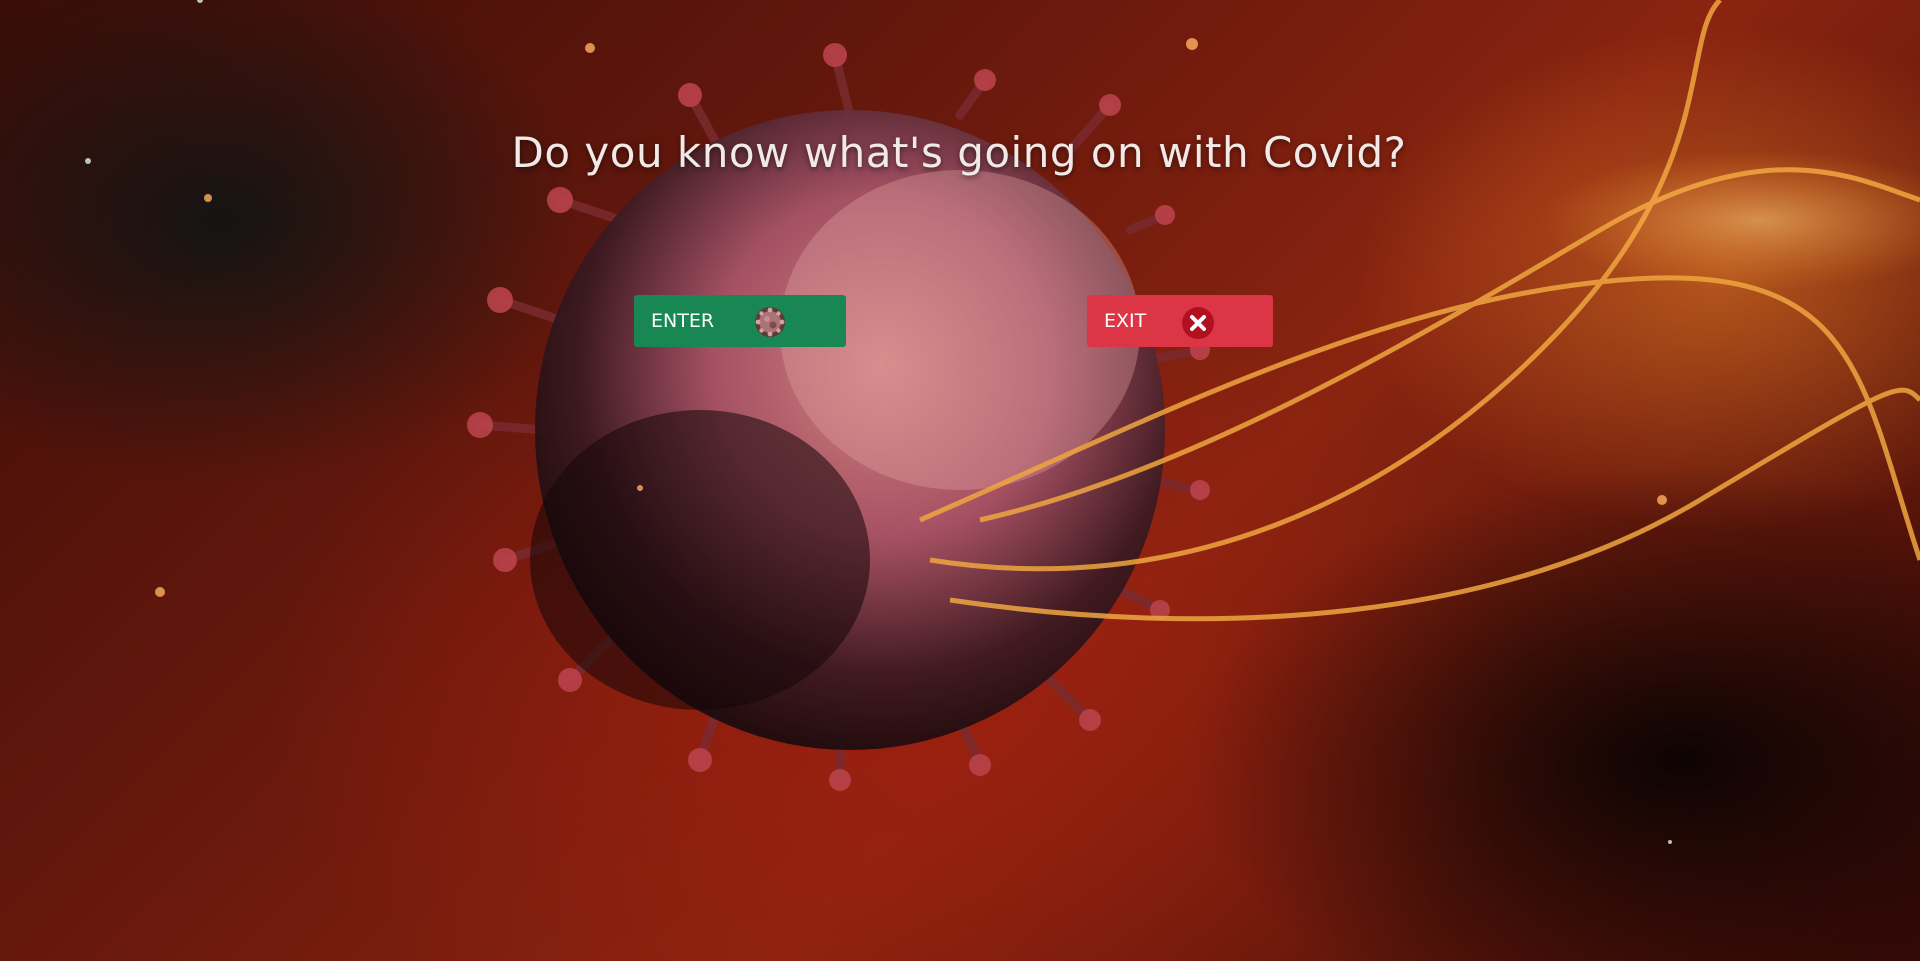 Image resolution: width=1920 pixels, height=961 pixels. Describe the element at coordinates (770, 322) in the screenshot. I see `virus-icon` at that location.